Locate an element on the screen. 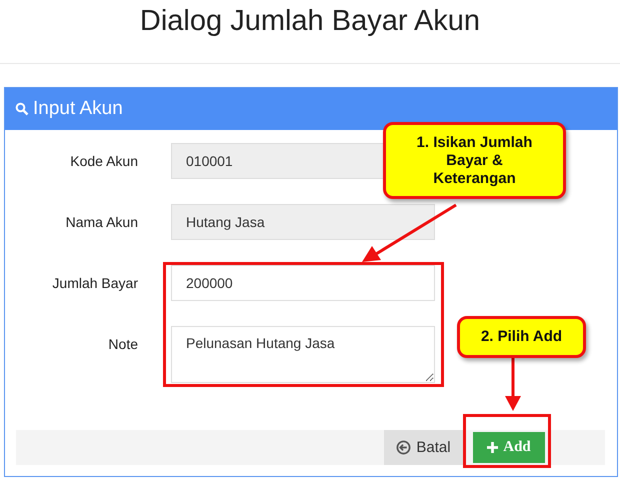  plus-icon is located at coordinates (492, 447).